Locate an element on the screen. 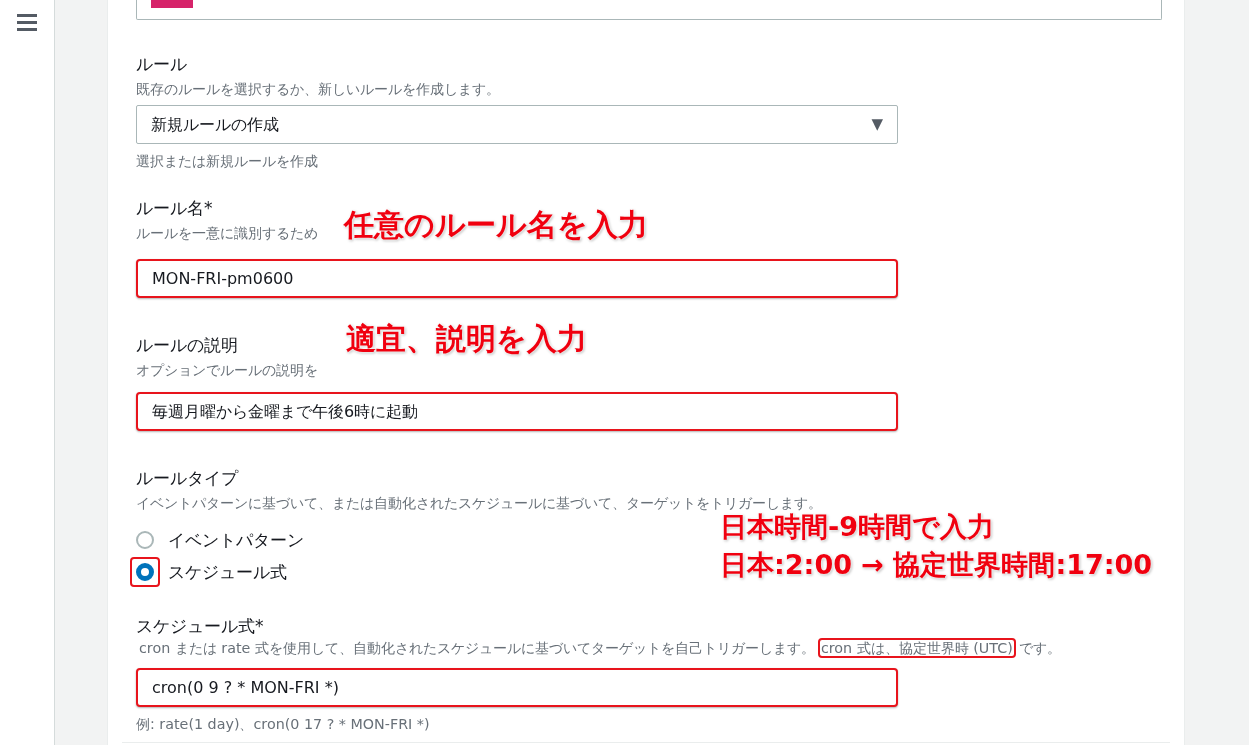 Image resolution: width=1249 pixels, height=745 pixels. help-text: 選択または新規ルールを作成 is located at coordinates (227, 161).